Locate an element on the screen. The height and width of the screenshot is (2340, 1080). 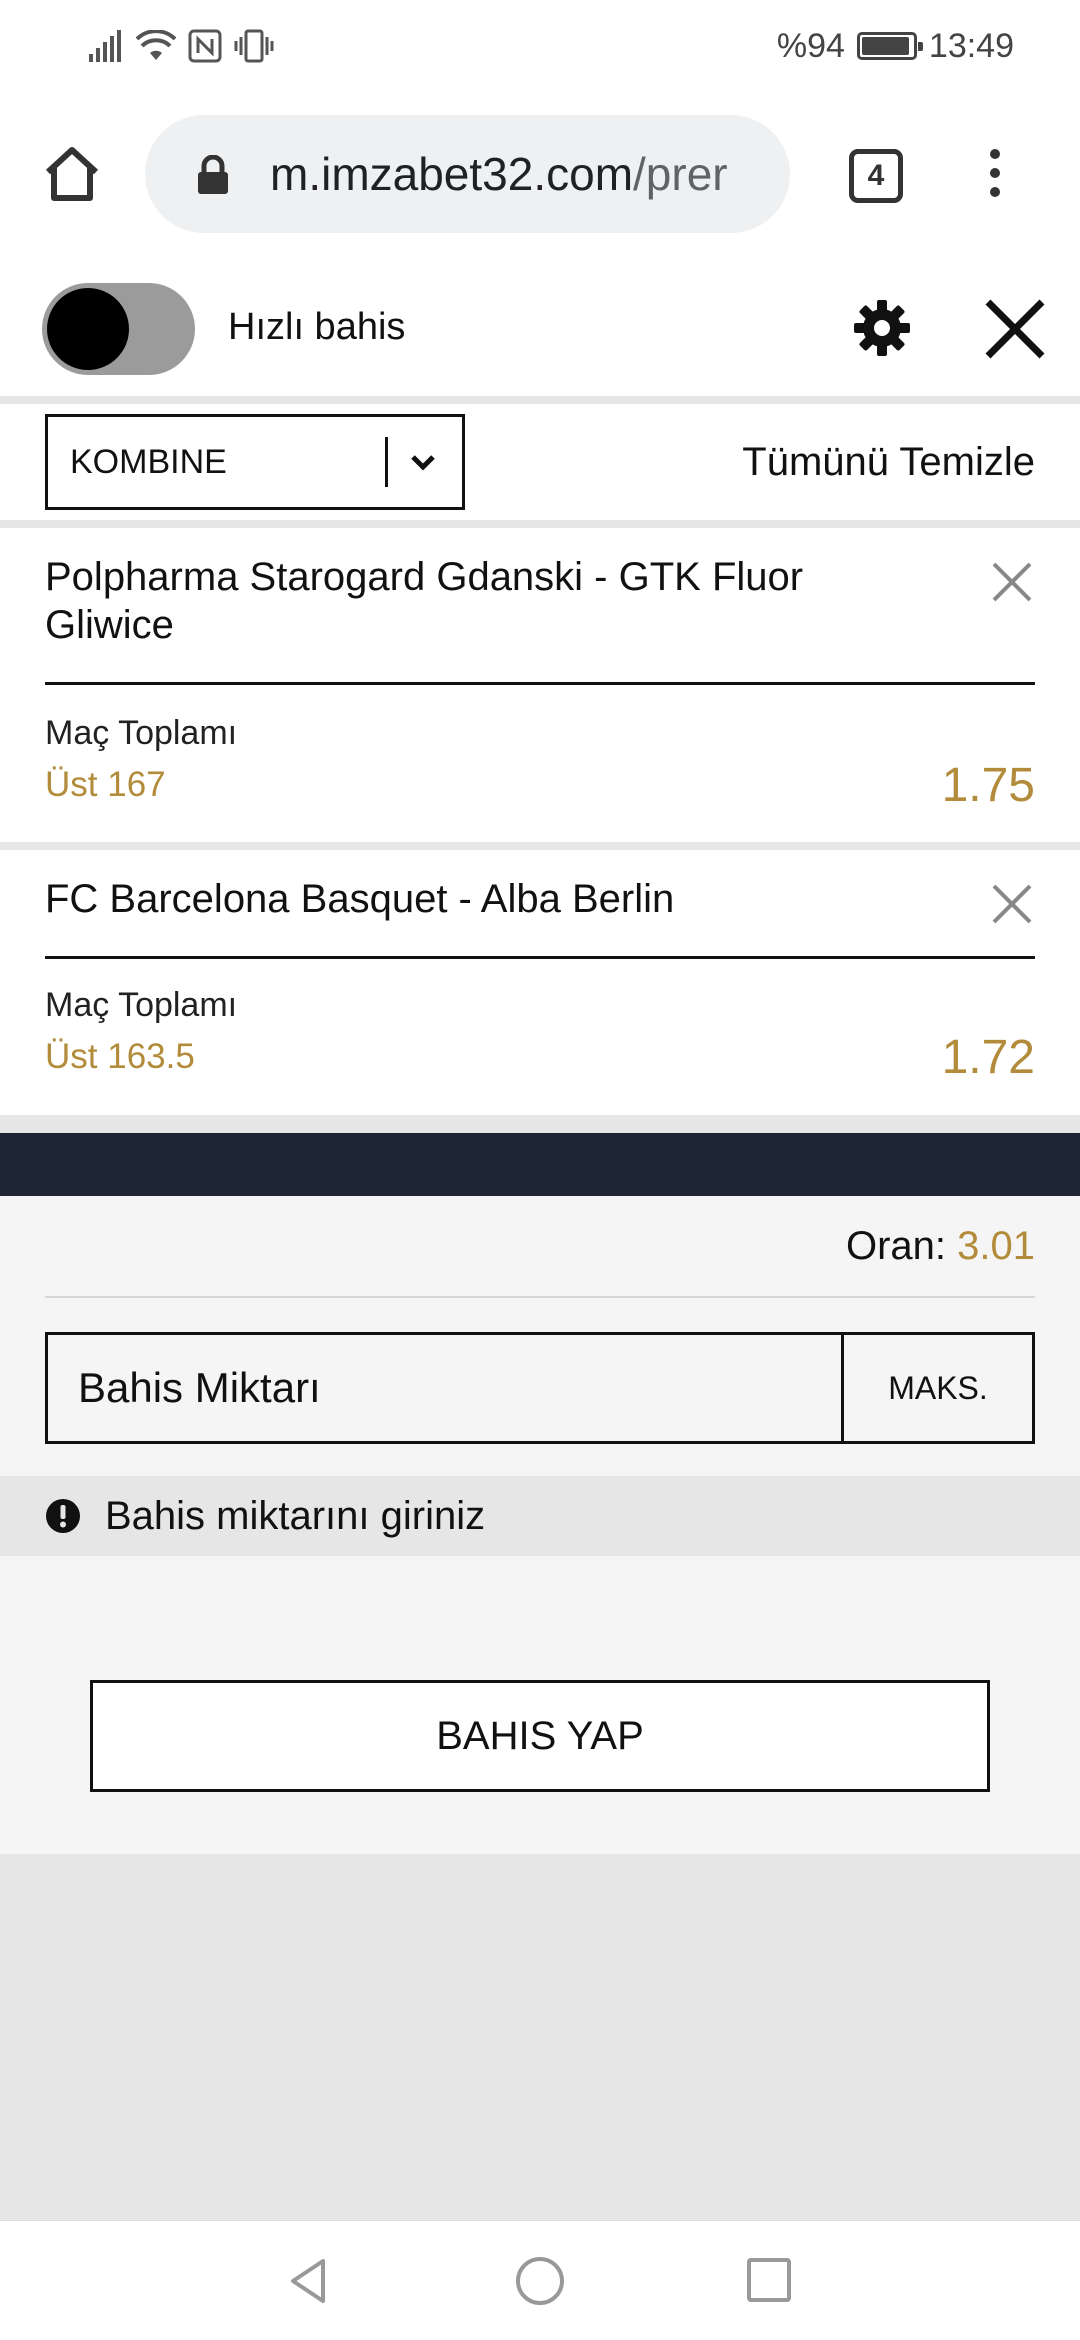
wifi-icon is located at coordinates (156, 45).